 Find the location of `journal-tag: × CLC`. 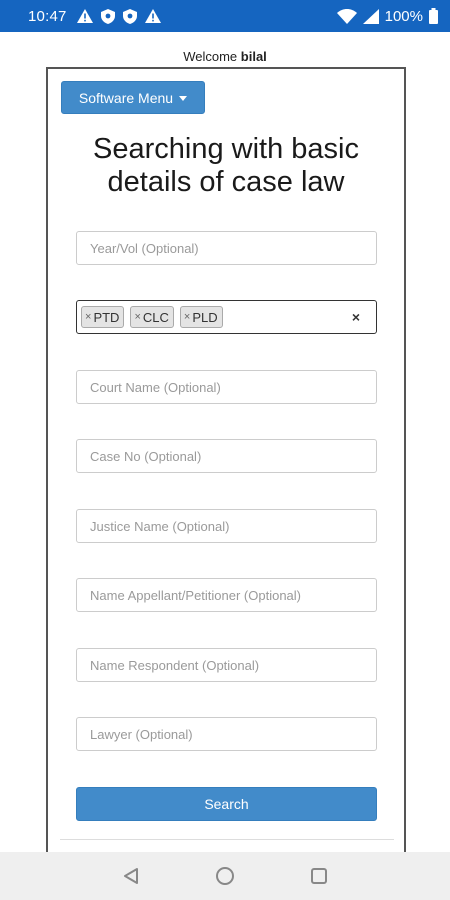

journal-tag: × CLC is located at coordinates (152, 317).